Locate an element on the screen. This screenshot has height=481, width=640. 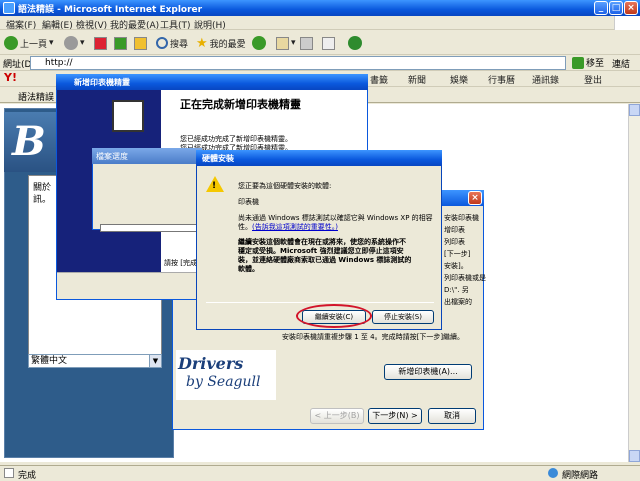
highlight-circle is located at coordinates (334, 316).